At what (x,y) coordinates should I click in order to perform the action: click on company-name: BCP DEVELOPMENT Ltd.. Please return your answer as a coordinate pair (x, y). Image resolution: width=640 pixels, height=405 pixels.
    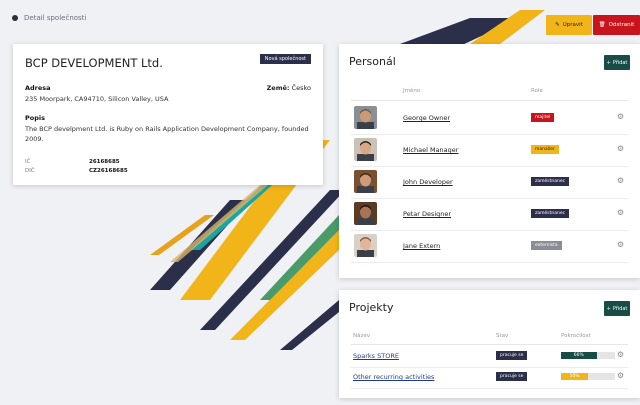
    Looking at the image, I should click on (94, 63).